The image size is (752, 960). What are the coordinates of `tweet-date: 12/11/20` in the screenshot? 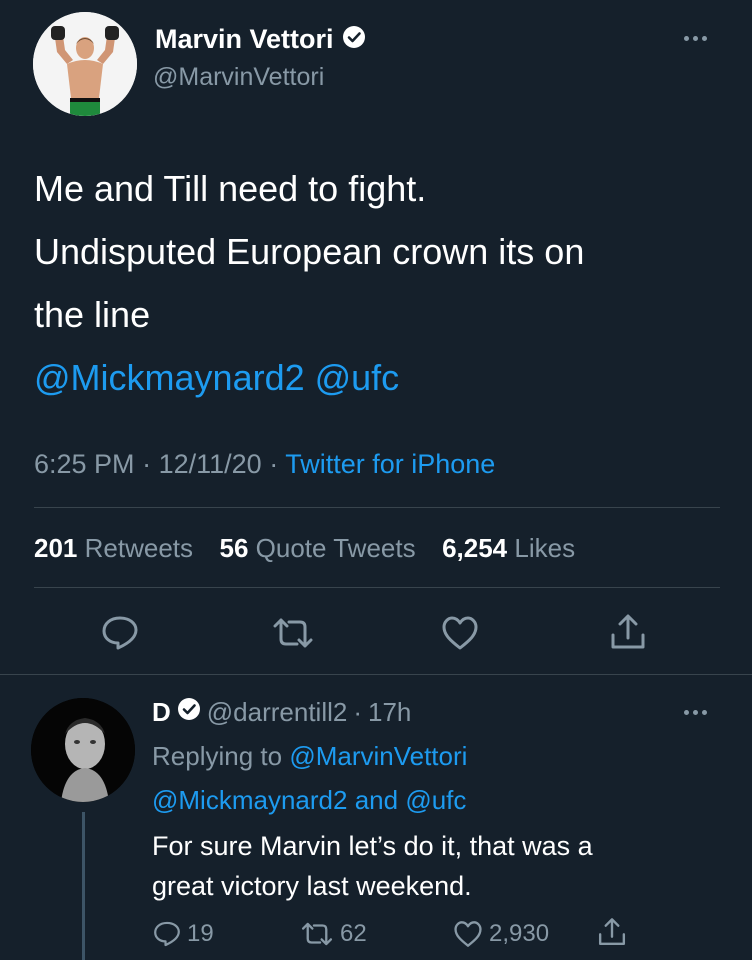 It's located at (210, 464).